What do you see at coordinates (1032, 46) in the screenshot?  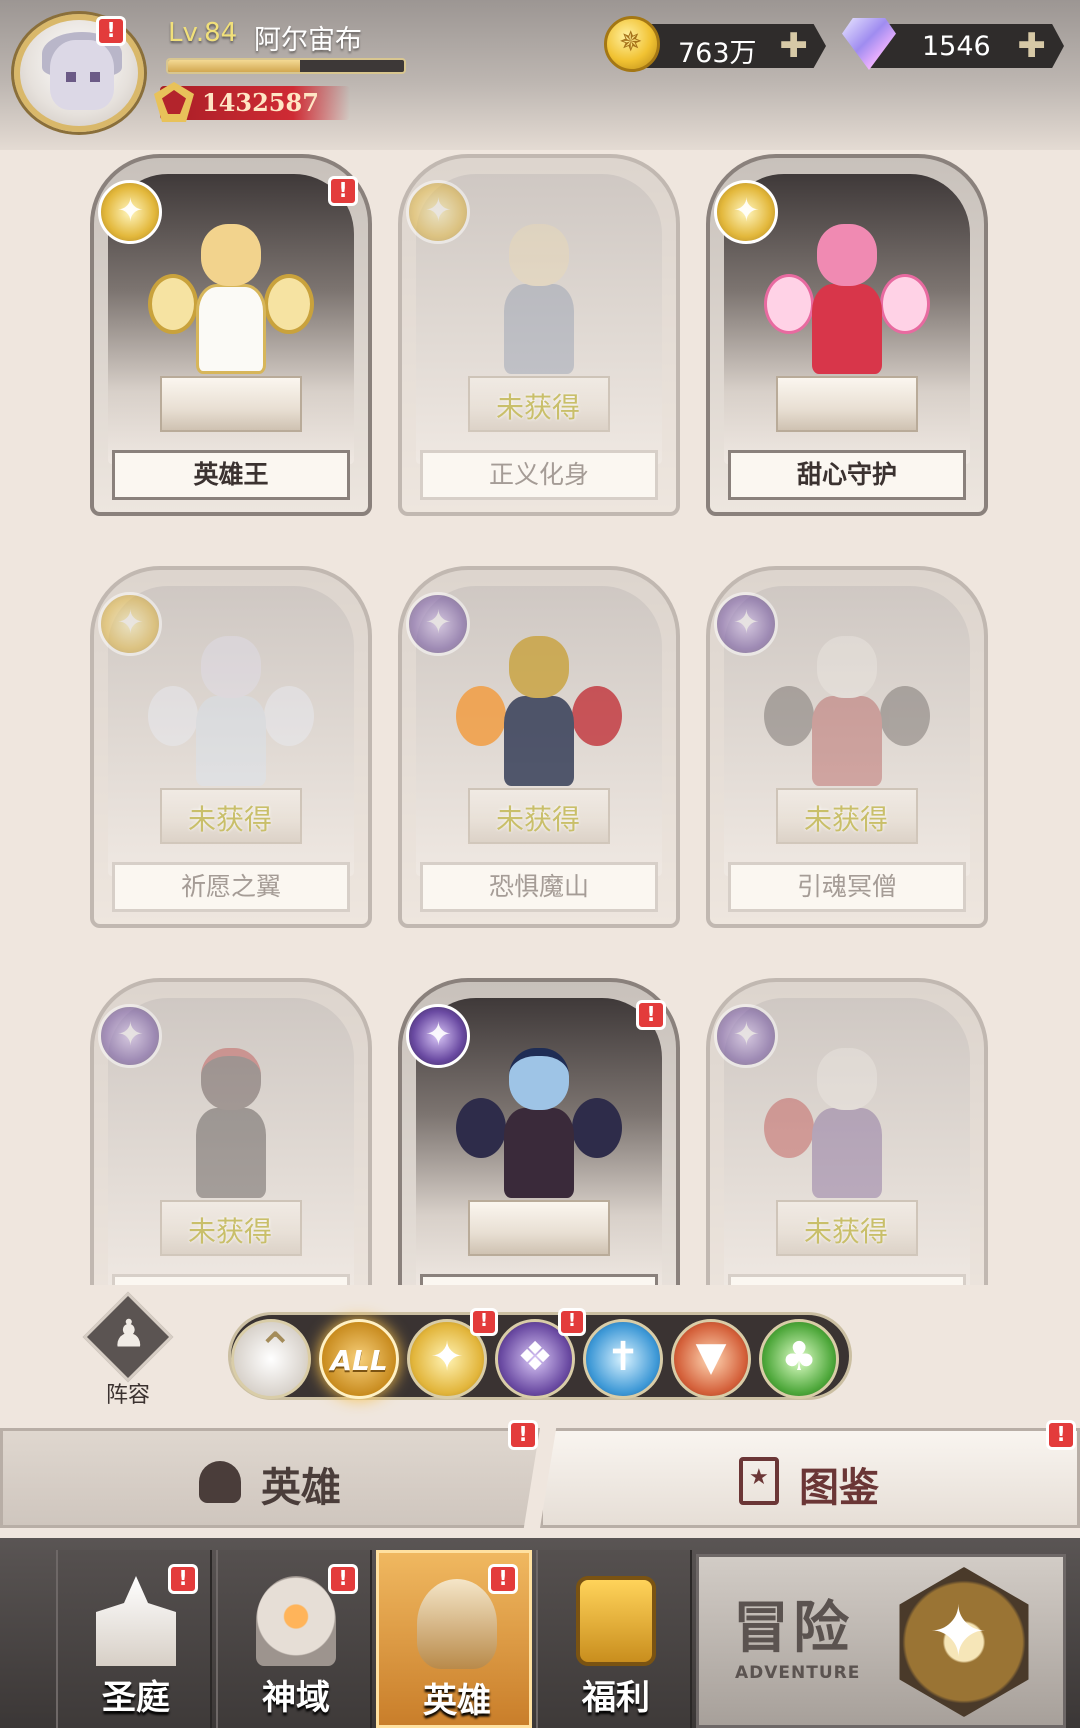 I see `add-gem-button: ✚` at bounding box center [1032, 46].